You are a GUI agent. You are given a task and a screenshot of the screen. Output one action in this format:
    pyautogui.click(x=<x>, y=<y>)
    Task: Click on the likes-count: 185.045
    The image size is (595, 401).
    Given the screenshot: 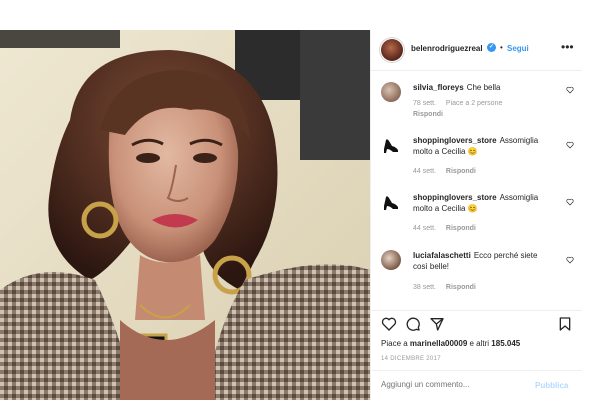 What is the action you would take?
    pyautogui.click(x=505, y=343)
    